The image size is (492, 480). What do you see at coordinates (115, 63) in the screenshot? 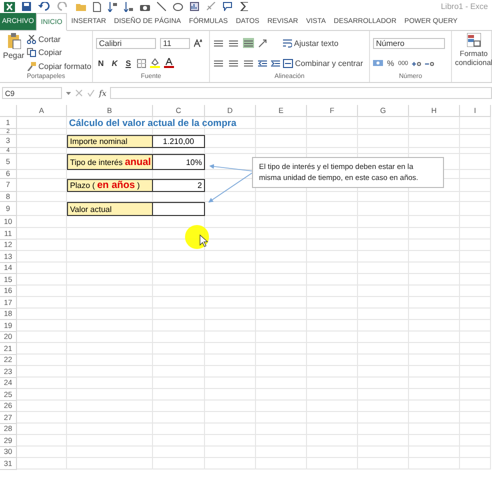
I see `italic-button: K` at bounding box center [115, 63].